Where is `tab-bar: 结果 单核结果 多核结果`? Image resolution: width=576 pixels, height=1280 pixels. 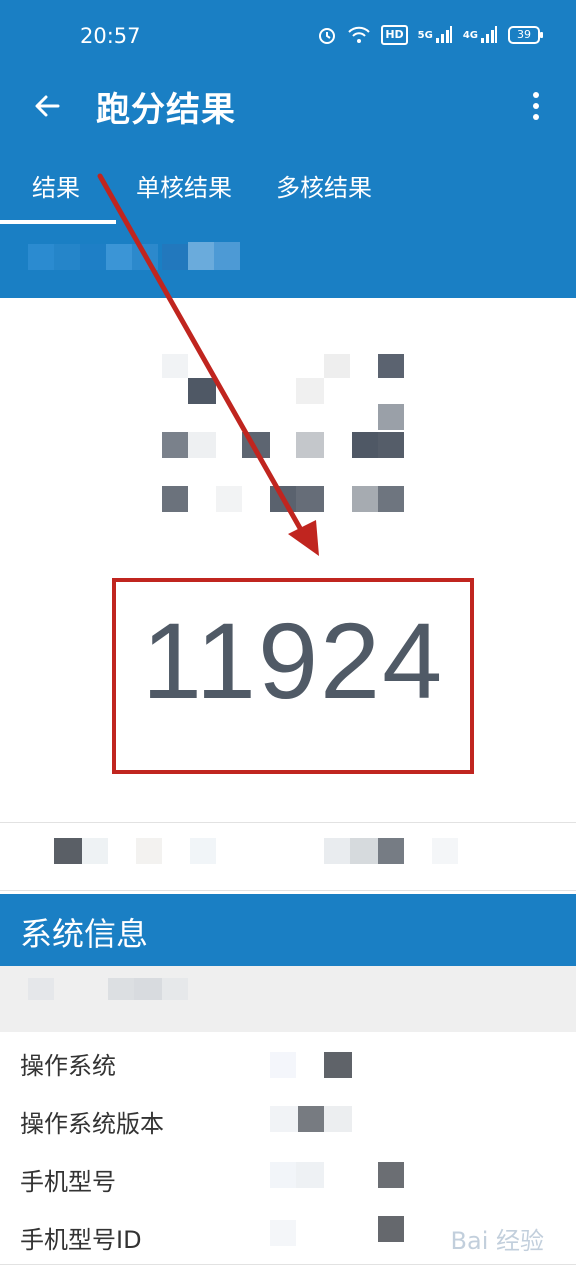
tab-bar: 结果 单核结果 多核结果 is located at coordinates (288, 184).